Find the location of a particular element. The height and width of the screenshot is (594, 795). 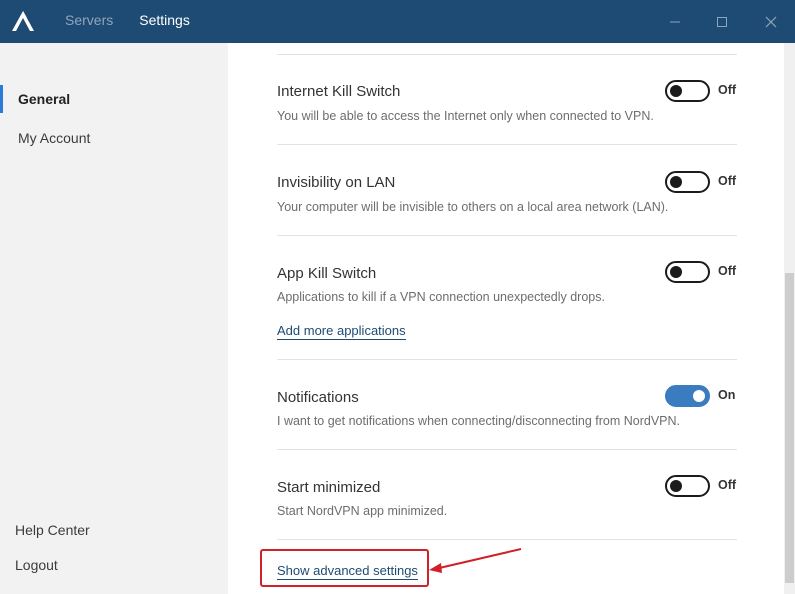

sidebar-item-label: Logout is located at coordinates (36, 565).